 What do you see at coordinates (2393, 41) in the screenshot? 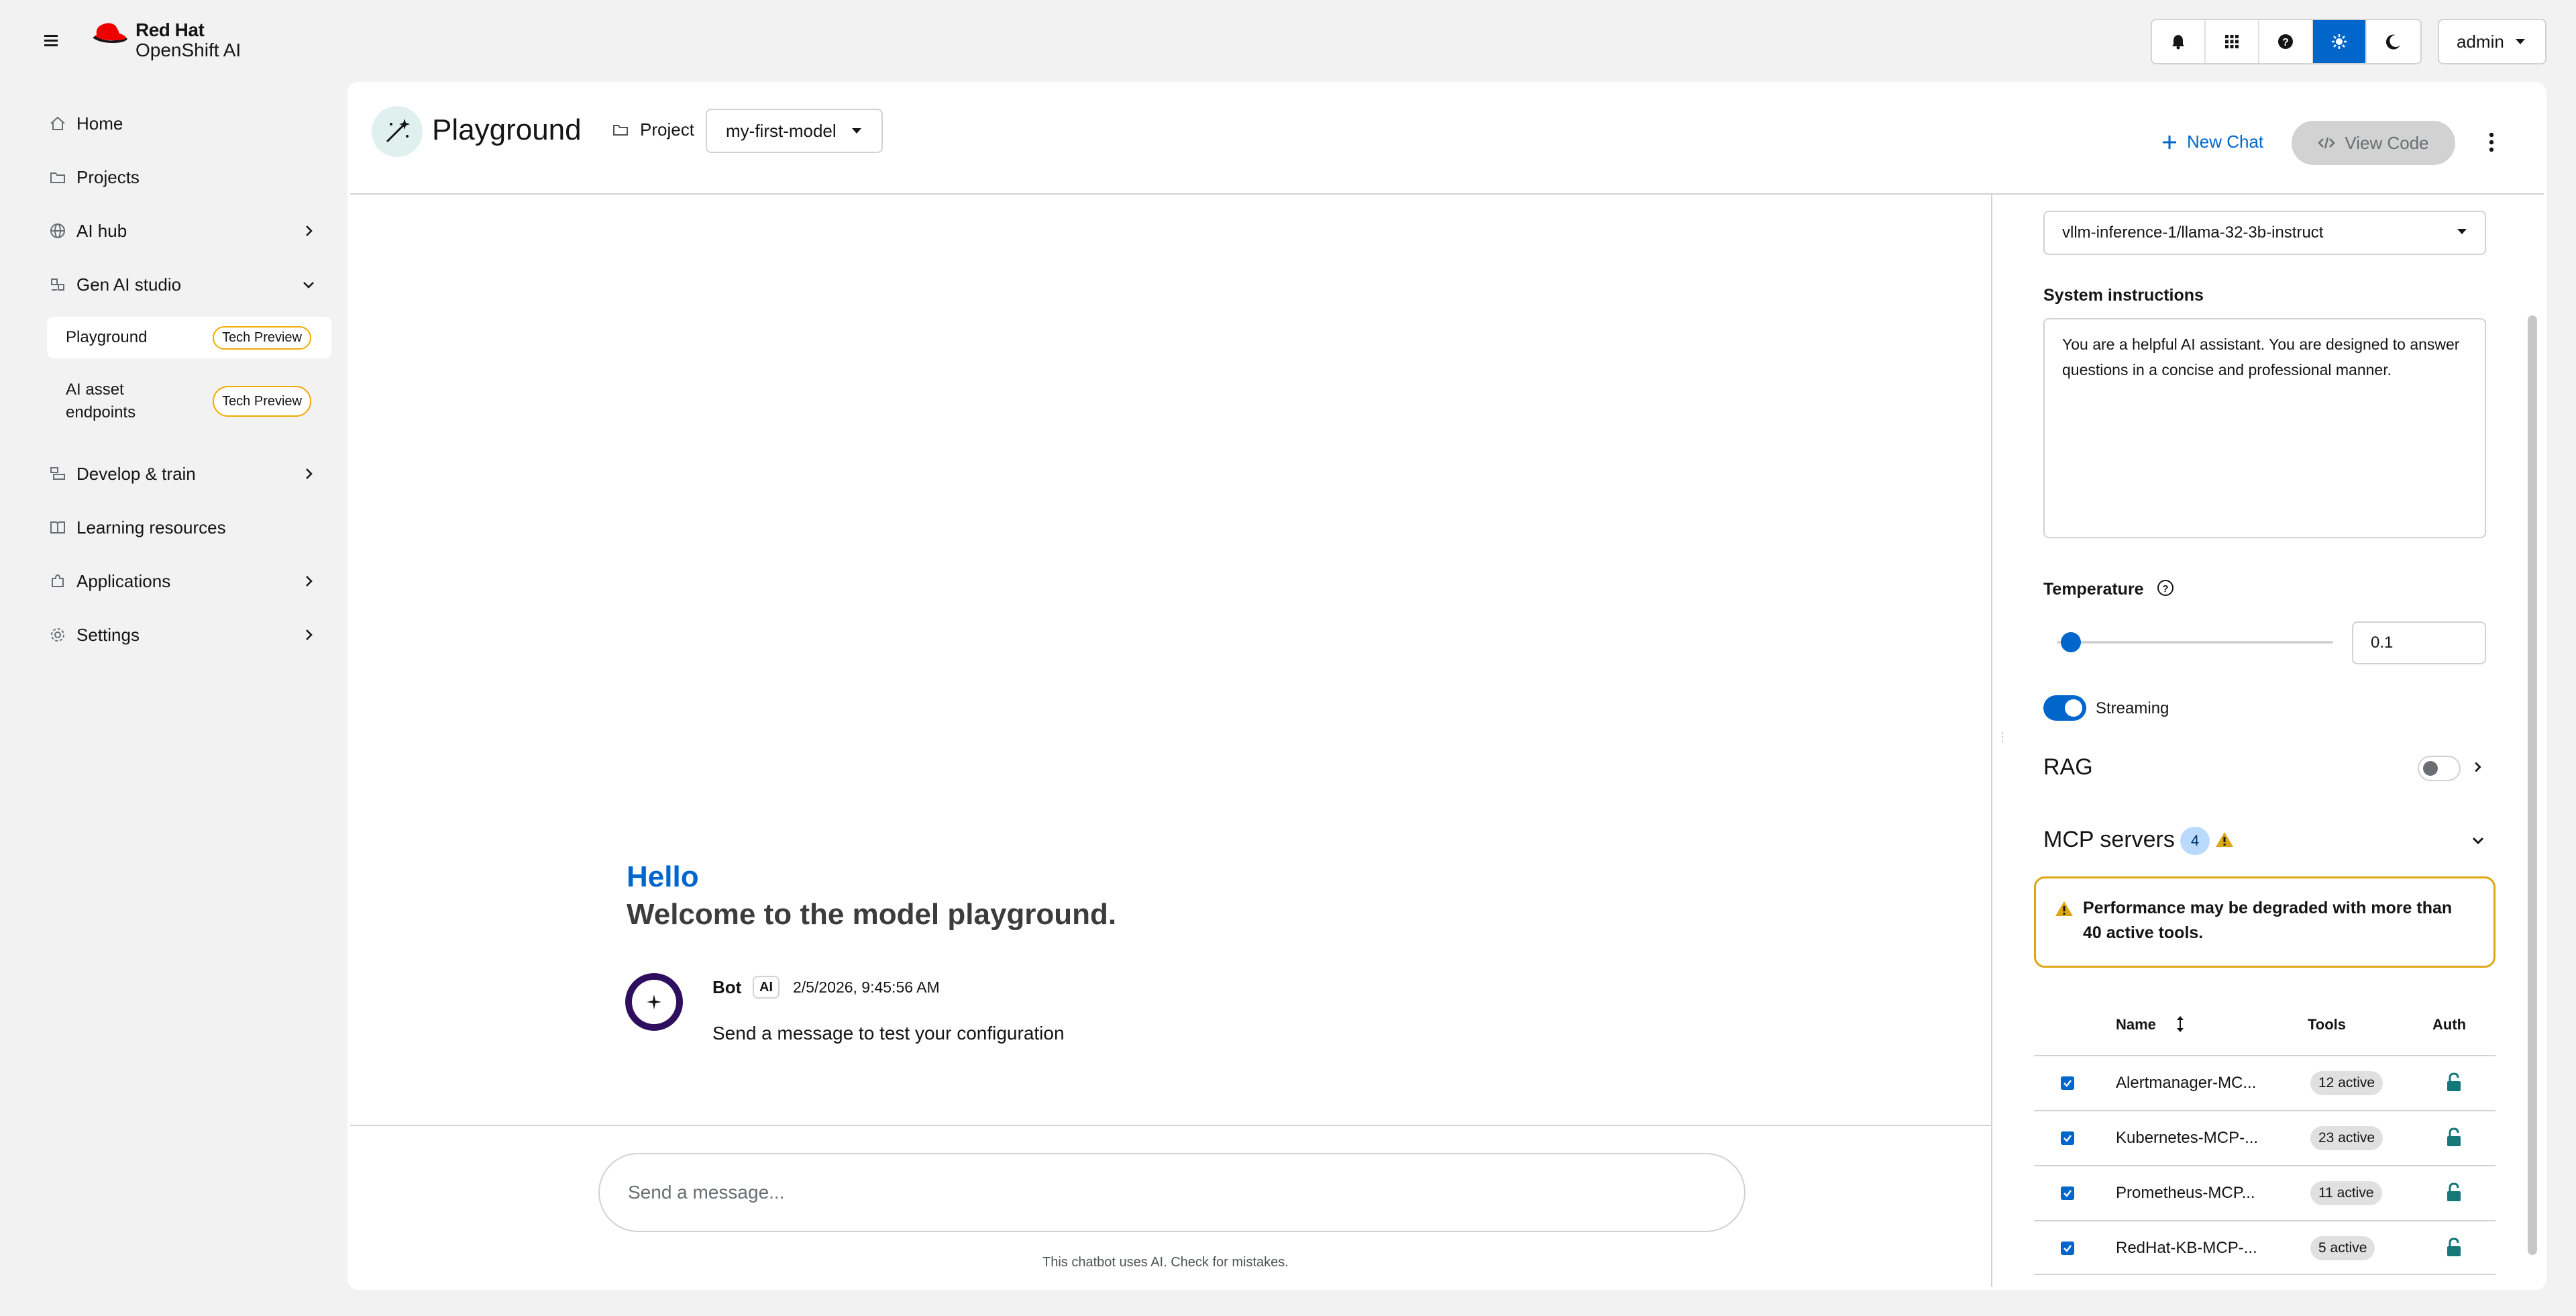
I see `dark-theme-icon` at bounding box center [2393, 41].